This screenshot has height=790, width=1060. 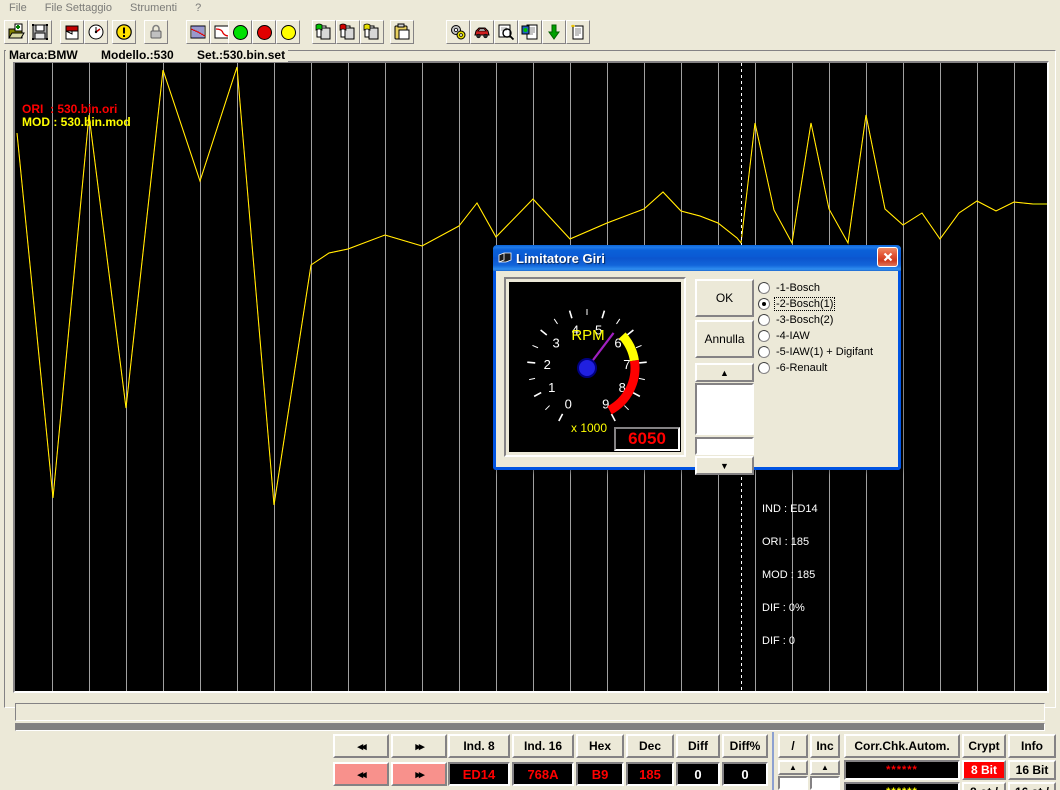 What do you see at coordinates (745, 746) in the screenshot?
I see `column-header-diffpct: Diff%` at bounding box center [745, 746].